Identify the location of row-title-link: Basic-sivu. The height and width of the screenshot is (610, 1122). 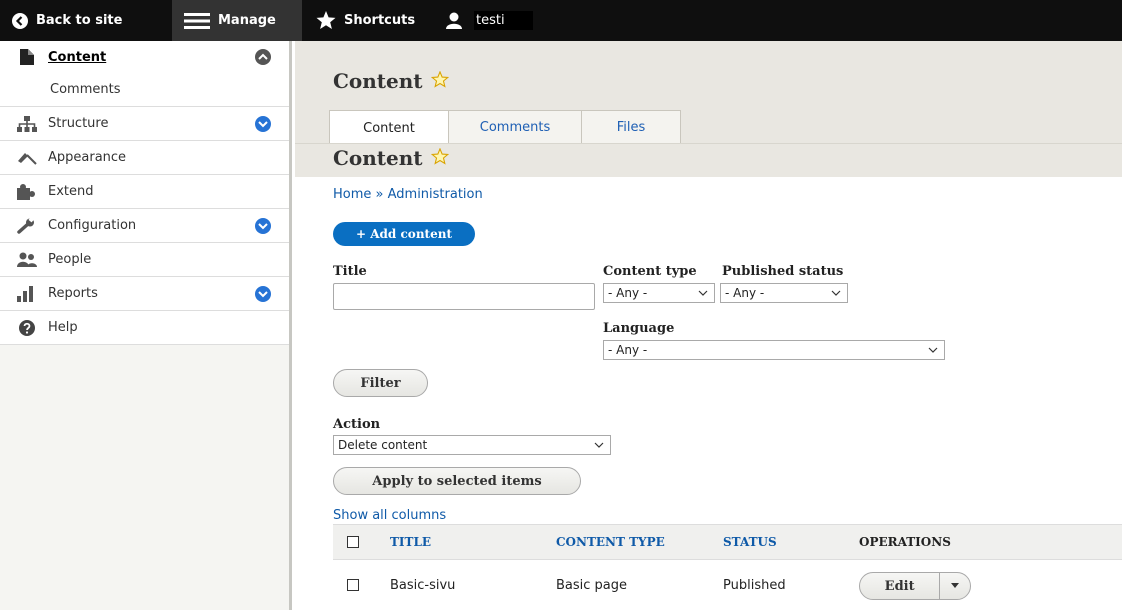
(422, 585).